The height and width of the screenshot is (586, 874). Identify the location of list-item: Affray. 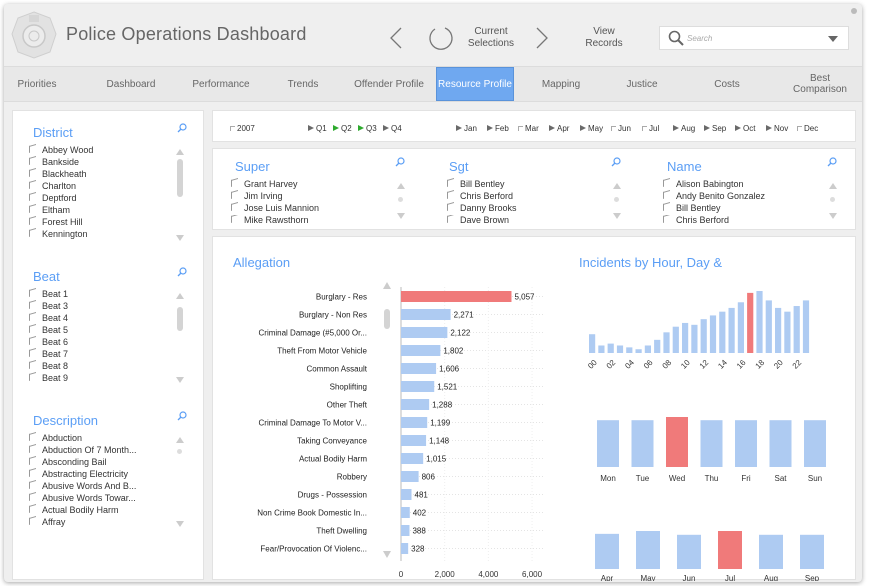
(47, 521).